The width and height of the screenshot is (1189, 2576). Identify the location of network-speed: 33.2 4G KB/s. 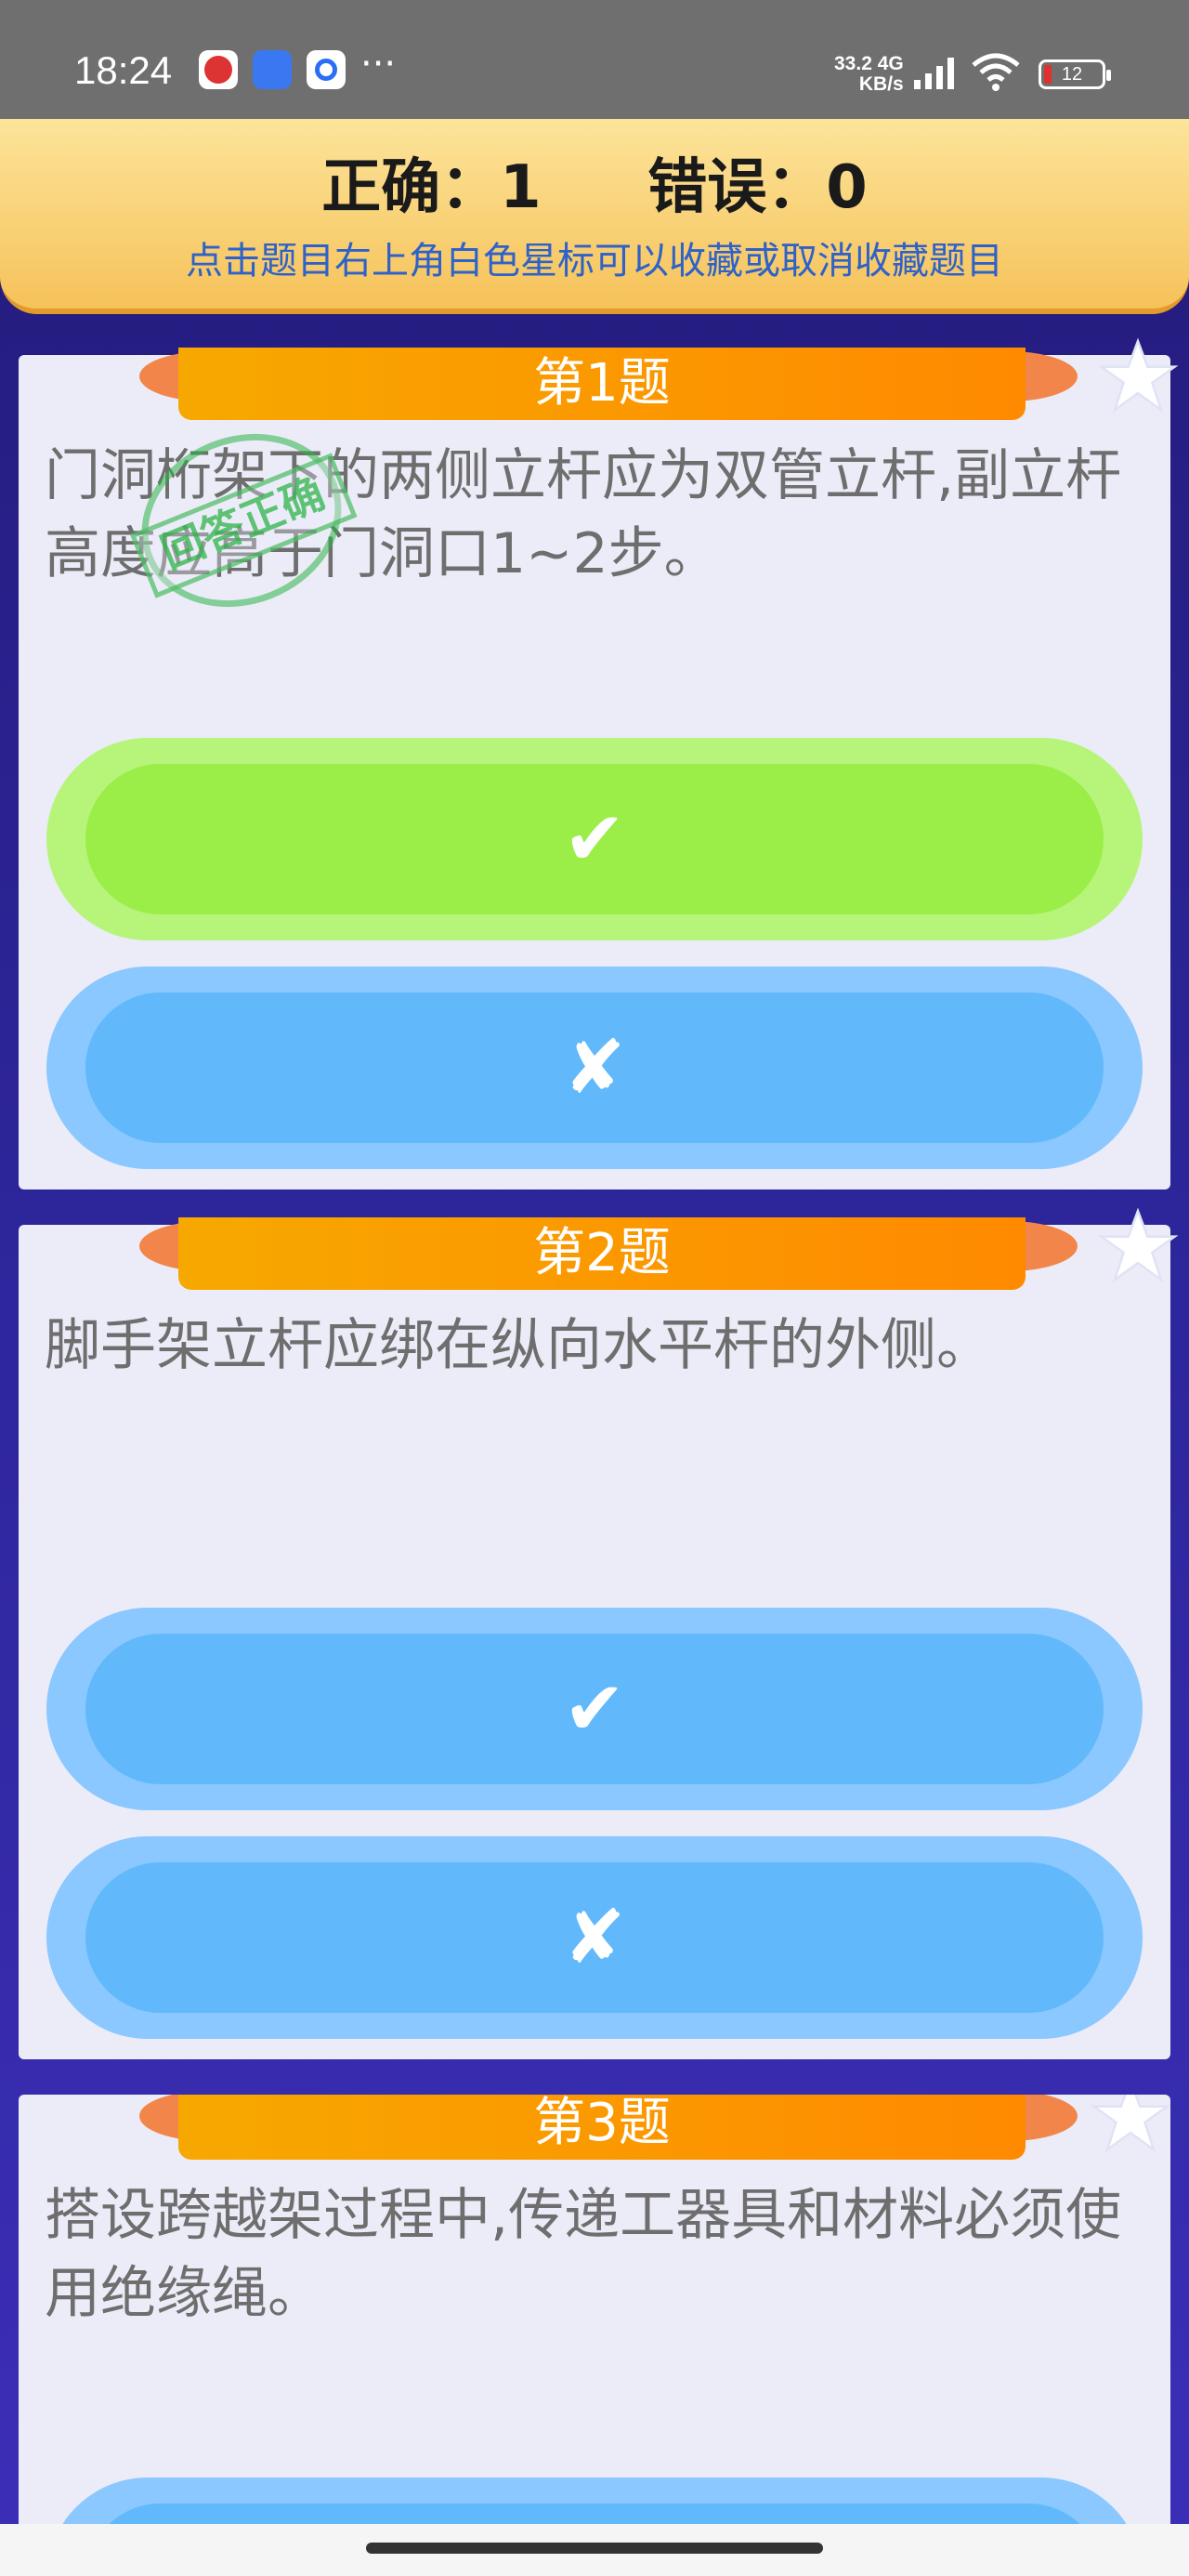
(869, 74).